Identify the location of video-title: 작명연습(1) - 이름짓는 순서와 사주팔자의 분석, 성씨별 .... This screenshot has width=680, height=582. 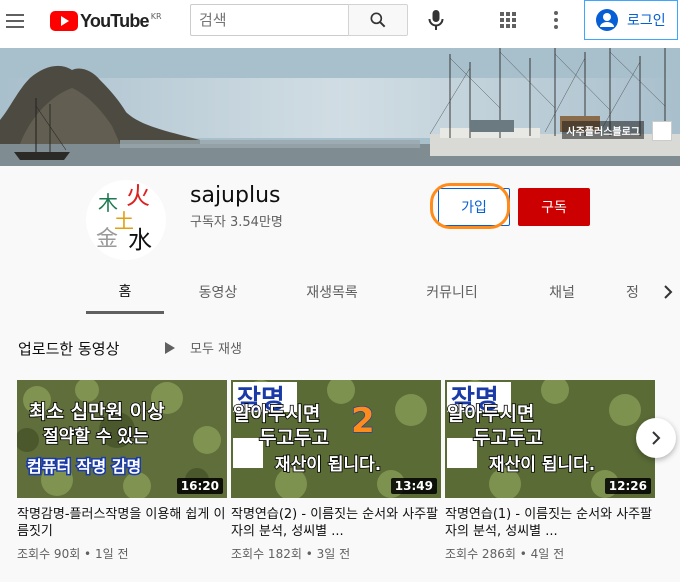
(550, 523).